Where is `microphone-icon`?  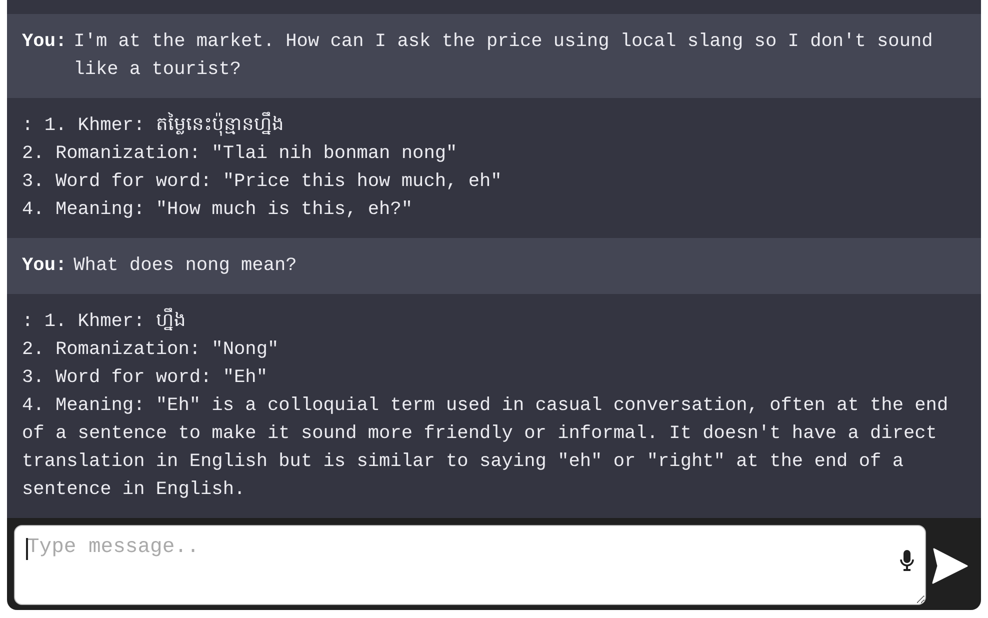
microphone-icon is located at coordinates (907, 560).